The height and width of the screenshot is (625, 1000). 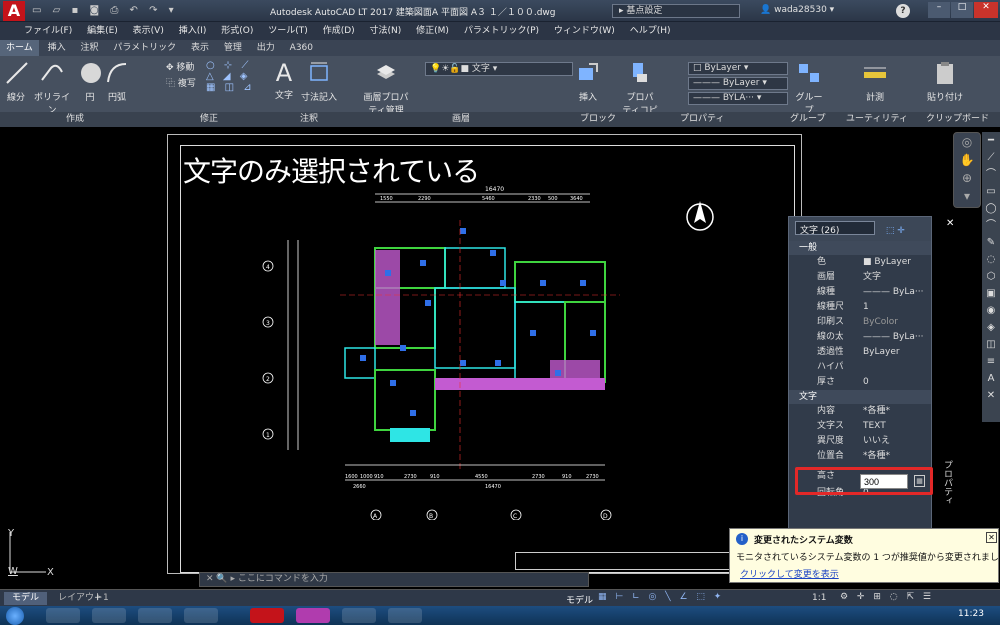 What do you see at coordinates (405, 615) in the screenshot?
I see `taskbar-misc-icon` at bounding box center [405, 615].